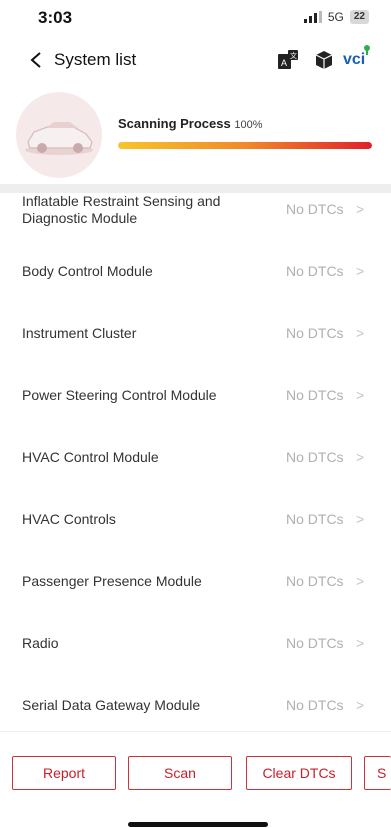 This screenshot has width=391, height=828. What do you see at coordinates (248, 125) in the screenshot?
I see `scan-percent: 100%` at bounding box center [248, 125].